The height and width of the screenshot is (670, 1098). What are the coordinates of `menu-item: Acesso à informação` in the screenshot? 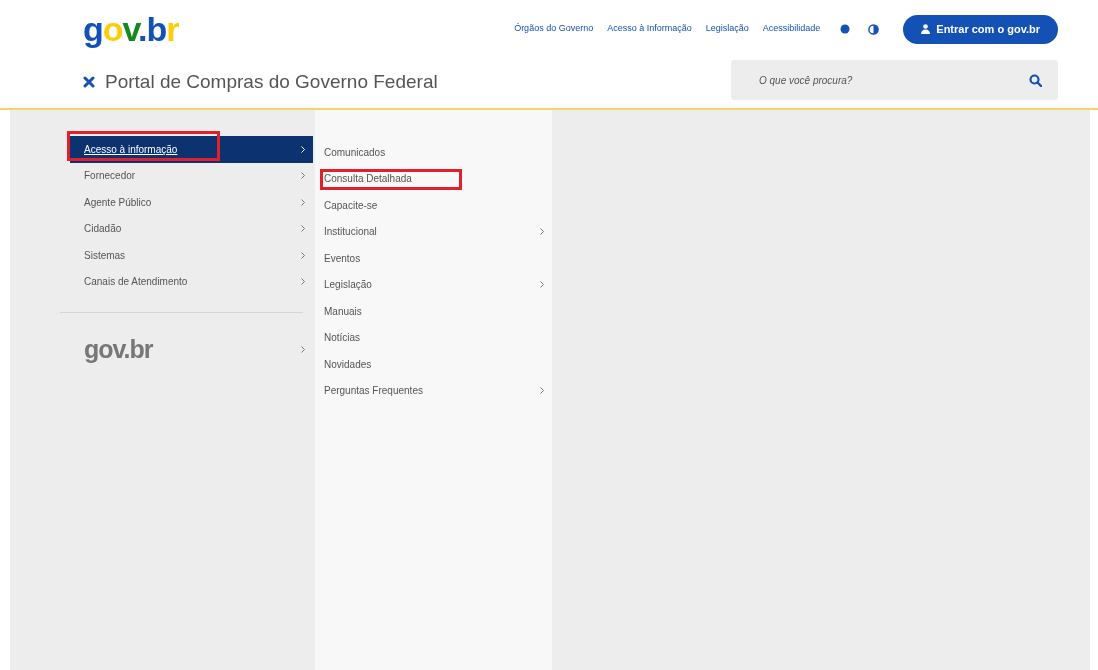 It's located at (191, 149).